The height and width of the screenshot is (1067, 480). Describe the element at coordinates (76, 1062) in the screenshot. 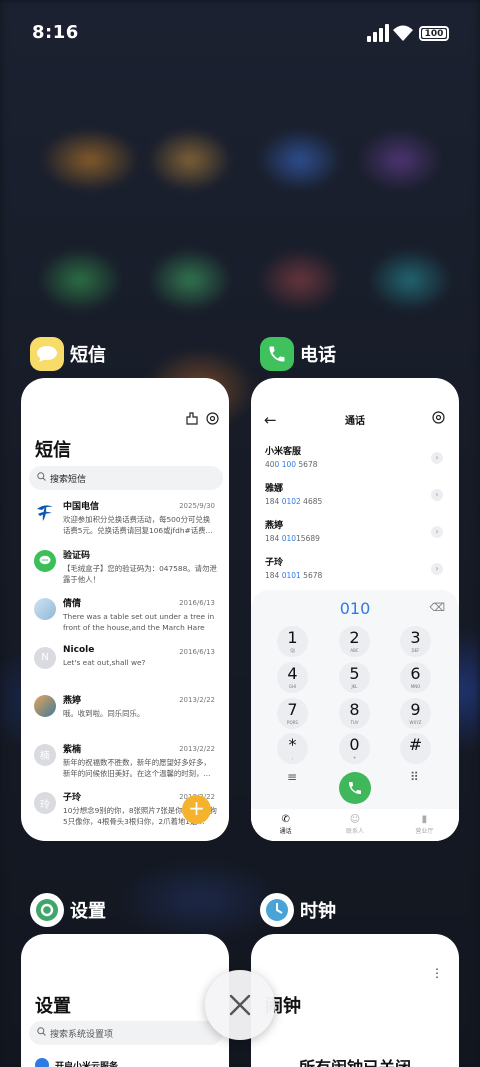

I see `settings-item-cloud: 开启小米云服务` at that location.